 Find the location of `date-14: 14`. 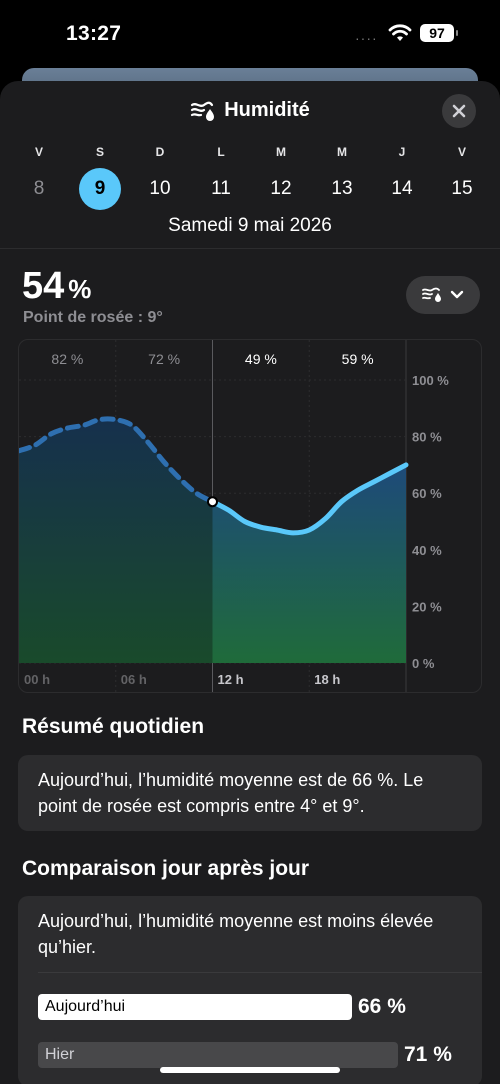

date-14: 14 is located at coordinates (402, 189).